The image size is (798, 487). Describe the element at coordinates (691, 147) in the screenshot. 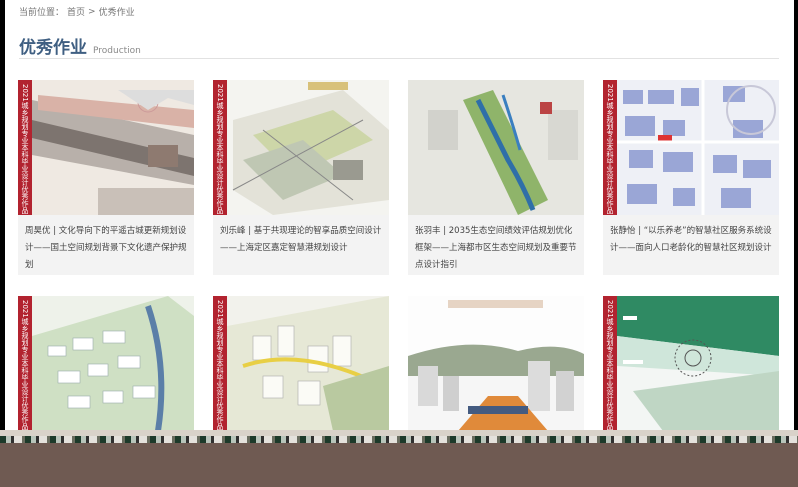

I see `work-thumbnail-4: 2021城乡规划专业本科毕业设计优秀作品` at that location.